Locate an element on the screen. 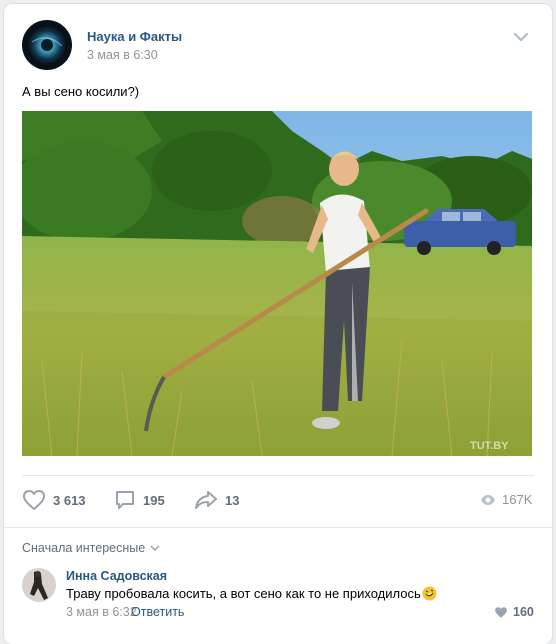 Image resolution: width=556 pixels, height=644 pixels. shares-count: 13 is located at coordinates (232, 500).